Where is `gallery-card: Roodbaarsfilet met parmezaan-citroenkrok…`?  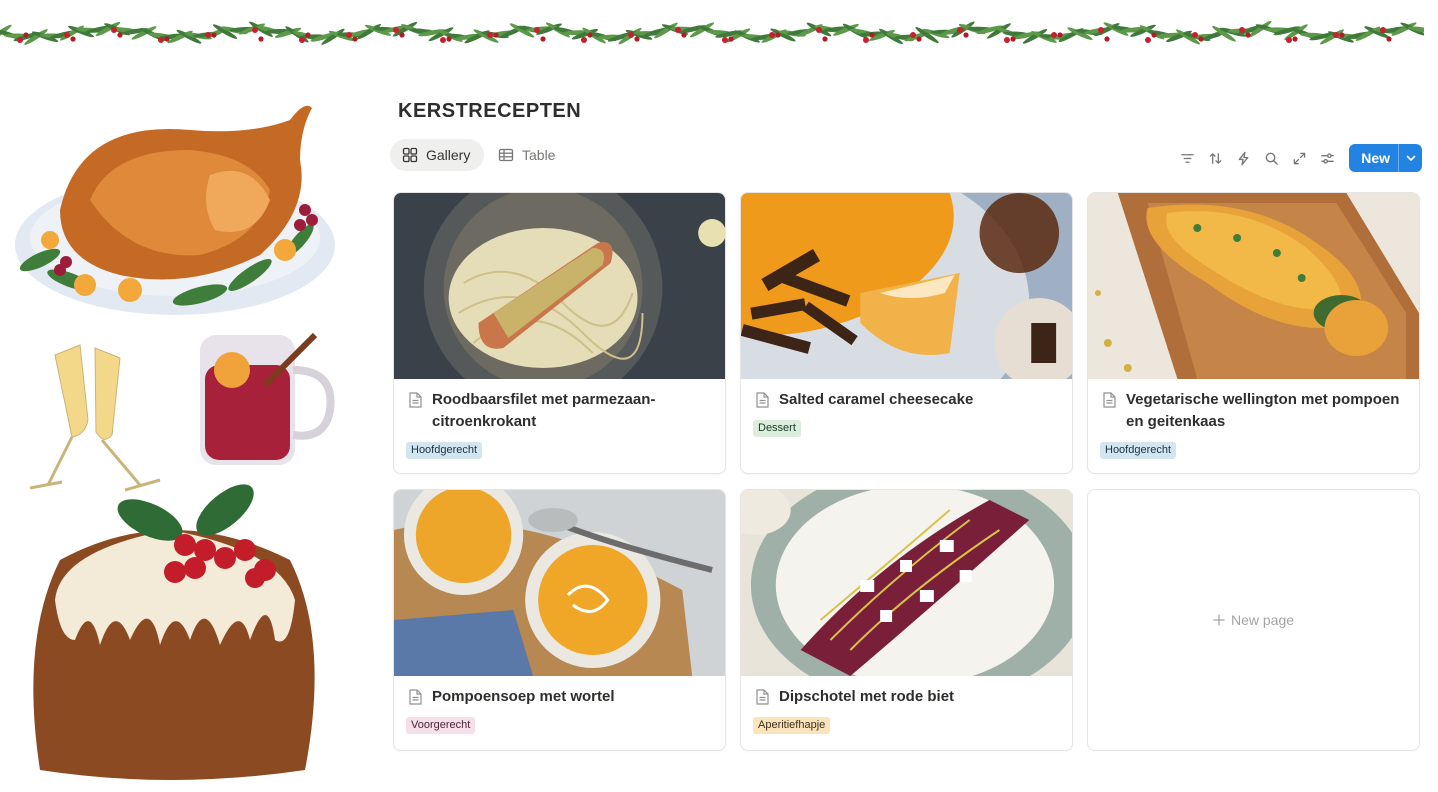 gallery-card: Roodbaarsfilet met parmezaan-citroenkrok… is located at coordinates (559, 333).